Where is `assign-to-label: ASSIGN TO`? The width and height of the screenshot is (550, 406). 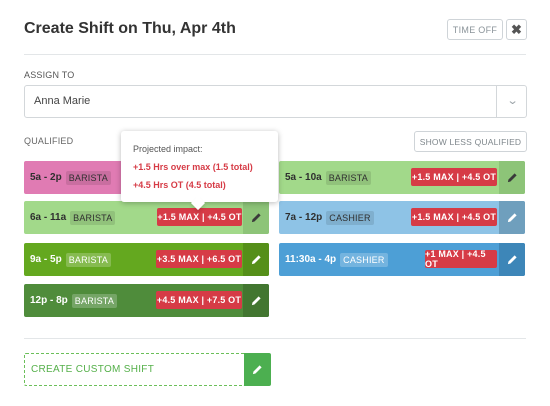
assign-to-label: ASSIGN TO is located at coordinates (49, 75).